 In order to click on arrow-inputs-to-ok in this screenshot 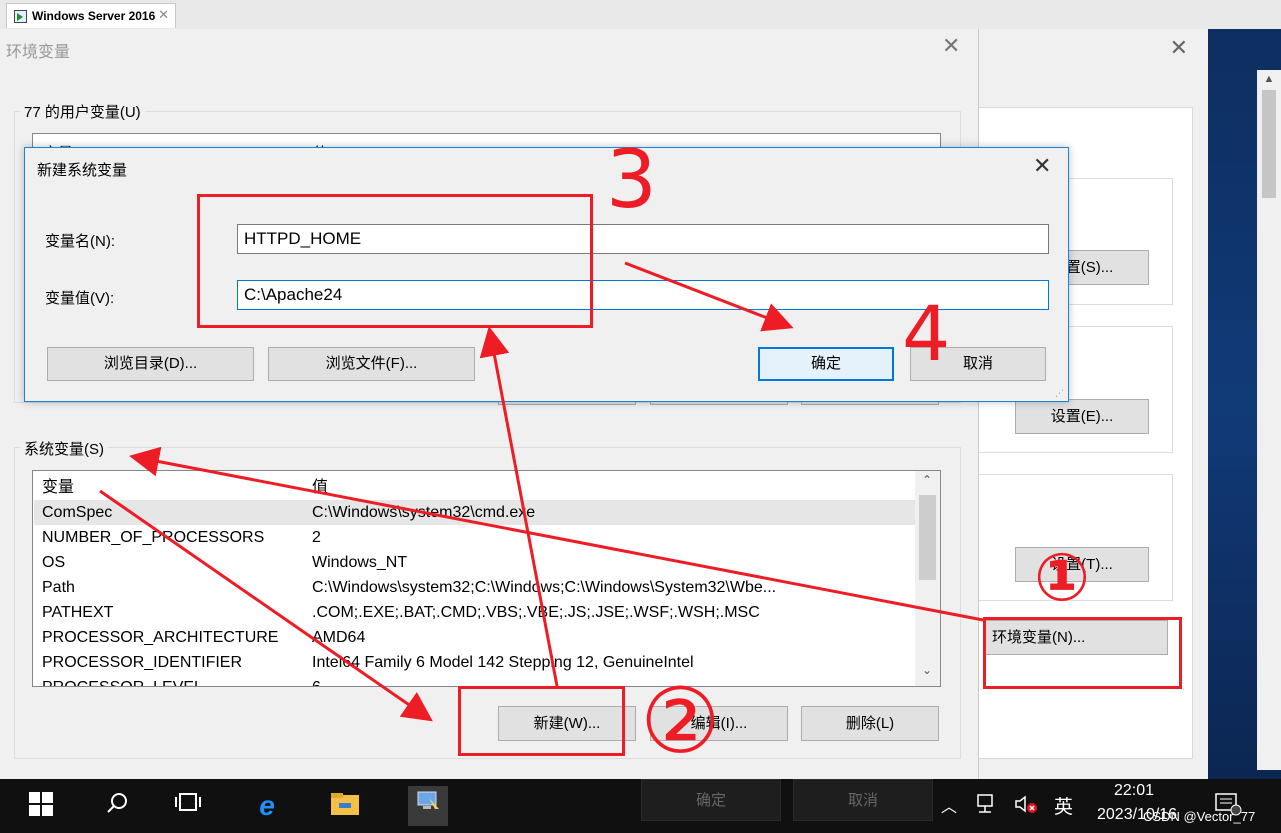, I will do `click(709, 296)`.